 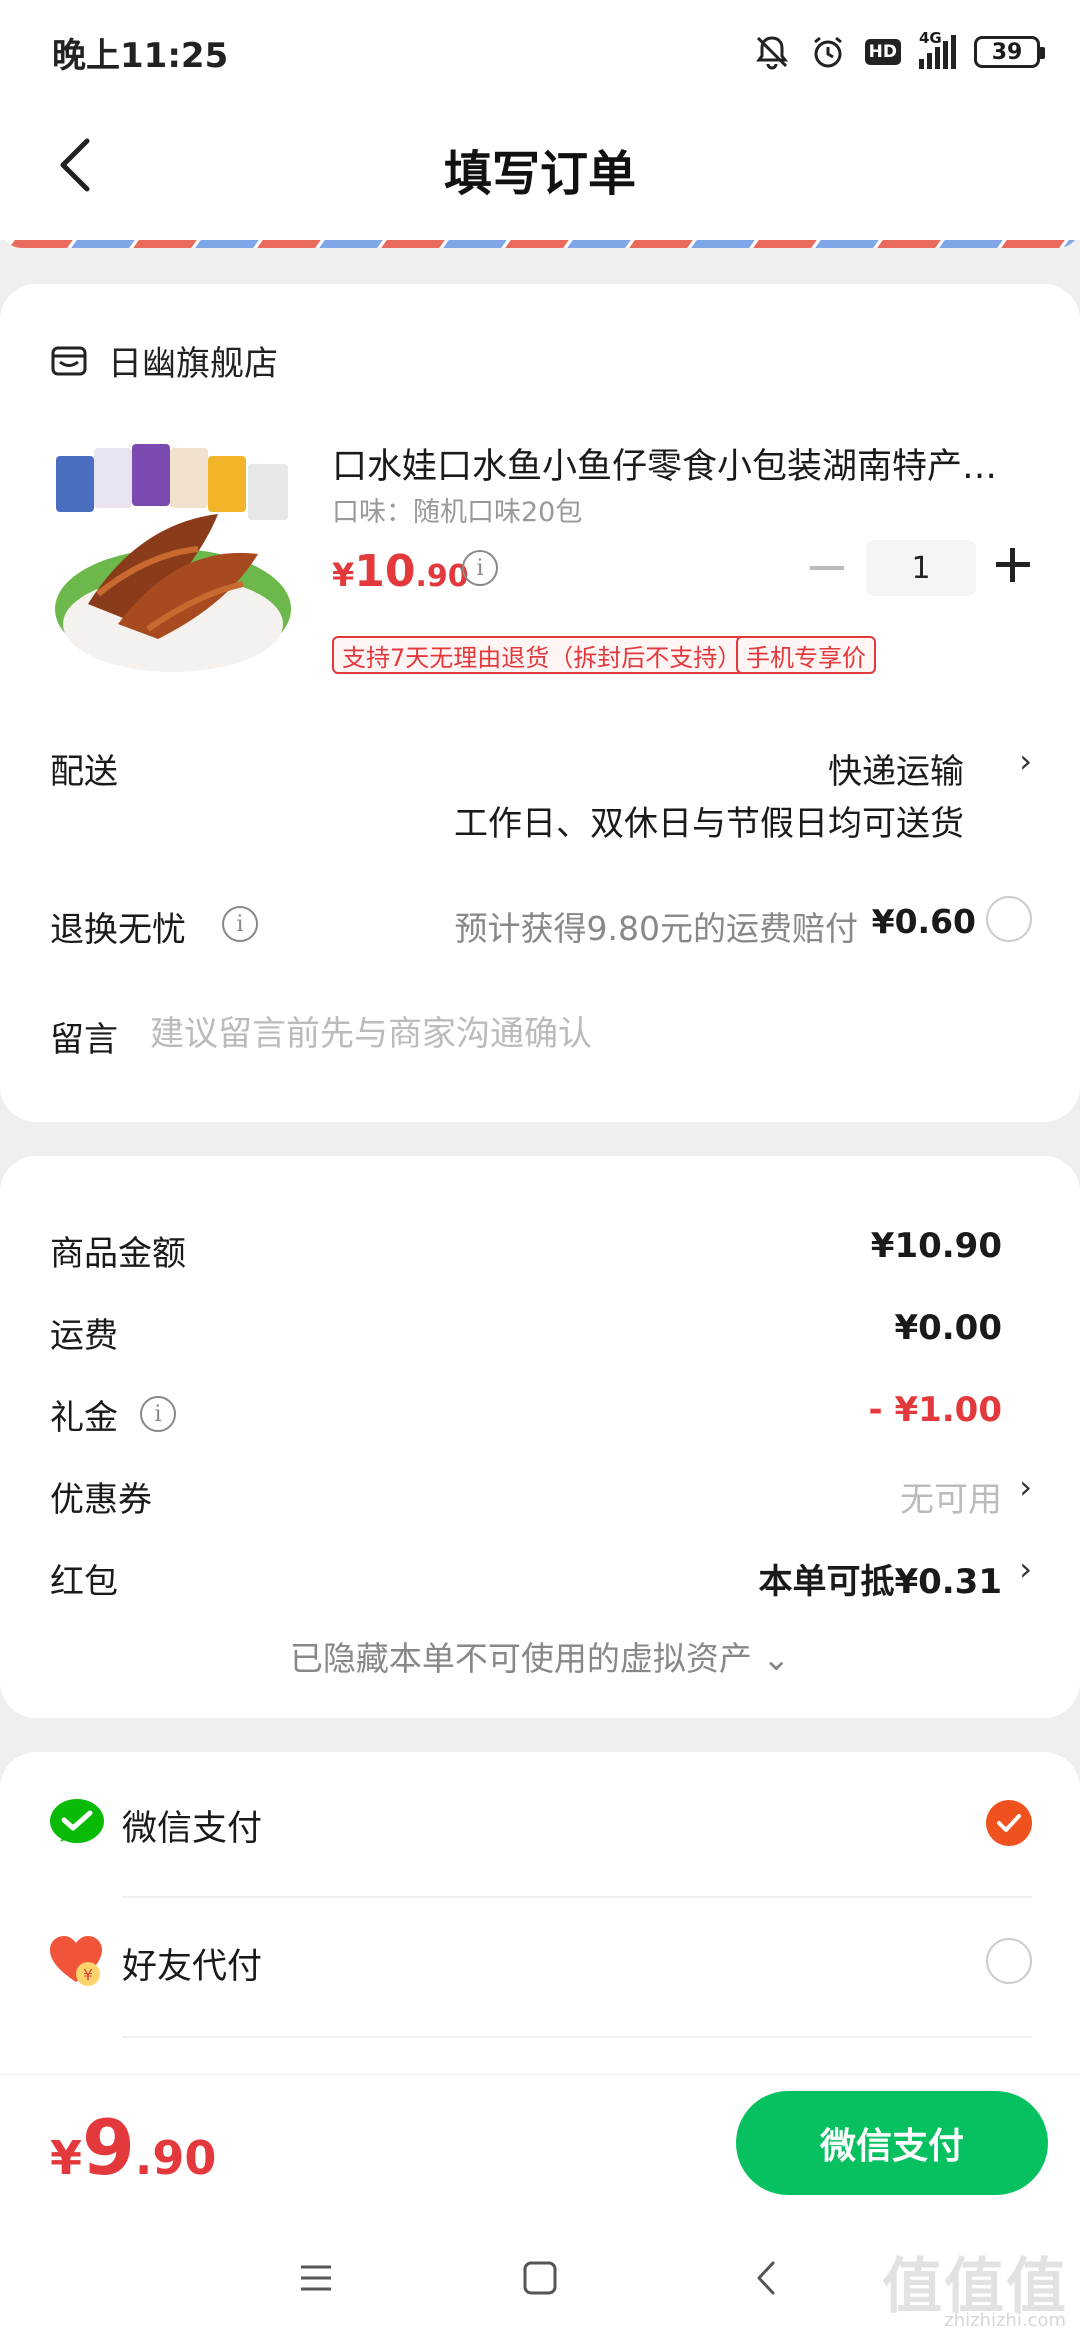 I want to click on return-insurance-price: ¥0.60, so click(x=923, y=921).